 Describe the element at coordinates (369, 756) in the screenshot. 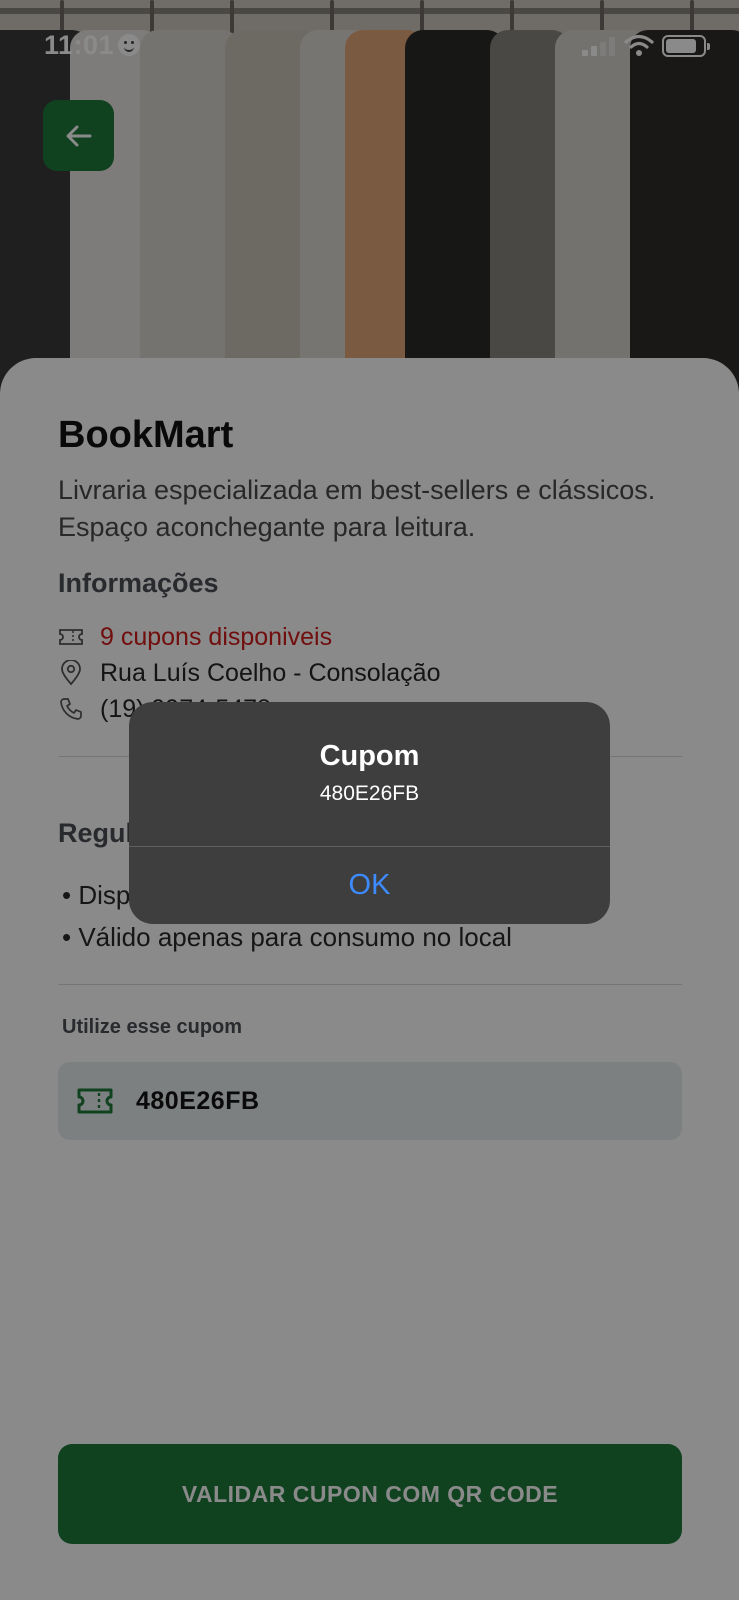

I see `alert-title: Cupom` at that location.